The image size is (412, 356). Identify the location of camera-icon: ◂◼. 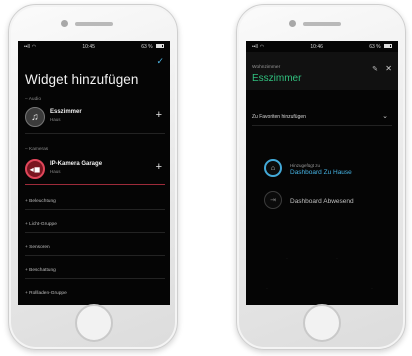
(35, 169).